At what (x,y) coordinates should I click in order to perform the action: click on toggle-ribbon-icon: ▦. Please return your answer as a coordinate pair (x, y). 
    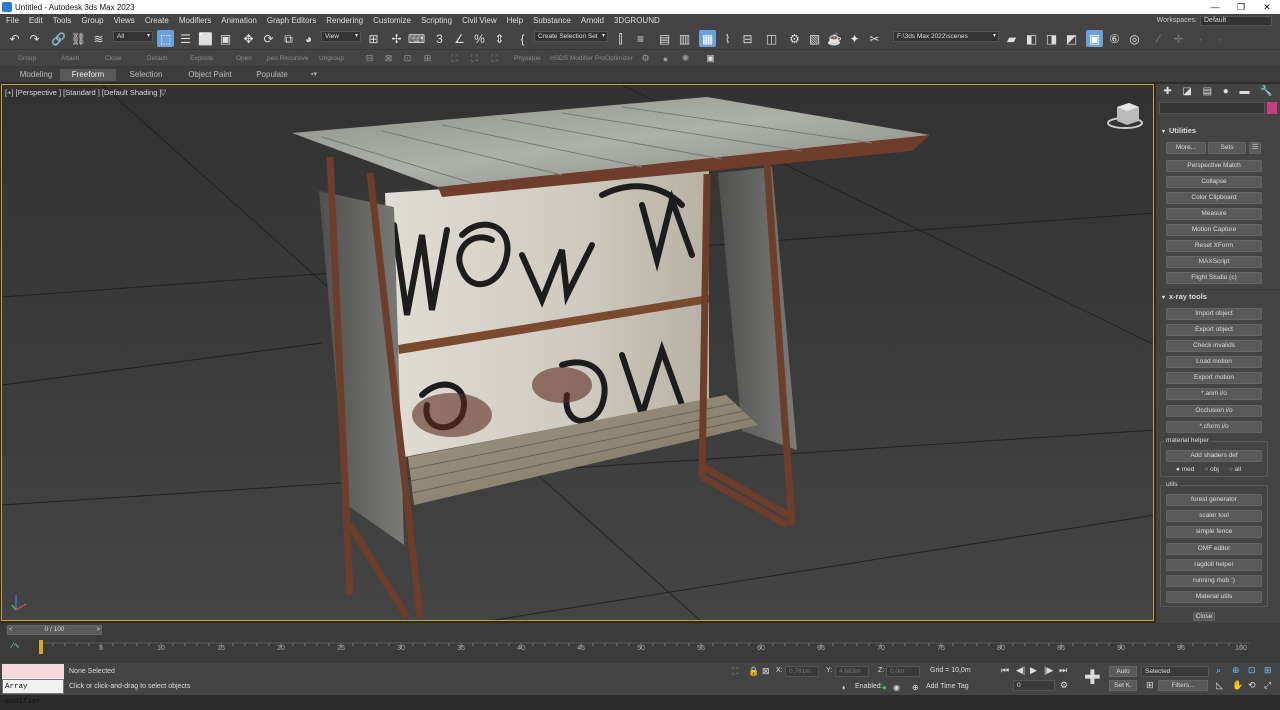
    Looking at the image, I should click on (707, 38).